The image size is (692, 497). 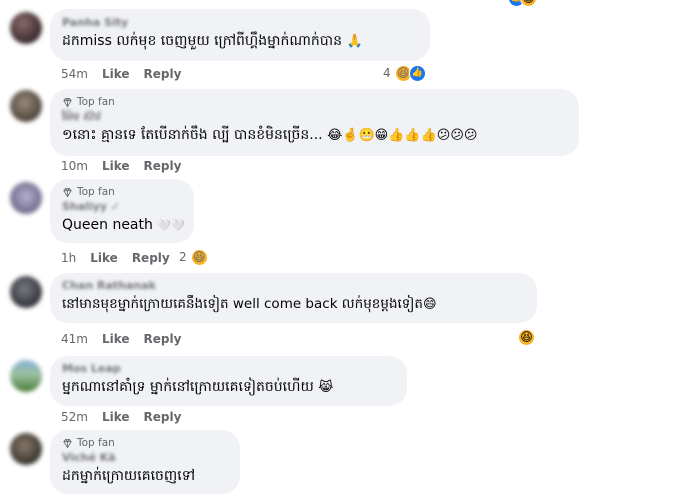 I want to click on comment-bubble: Top fan Viché Kā ដកម្នាក់ក្រោយគេចេញទៅ, so click(x=145, y=462).